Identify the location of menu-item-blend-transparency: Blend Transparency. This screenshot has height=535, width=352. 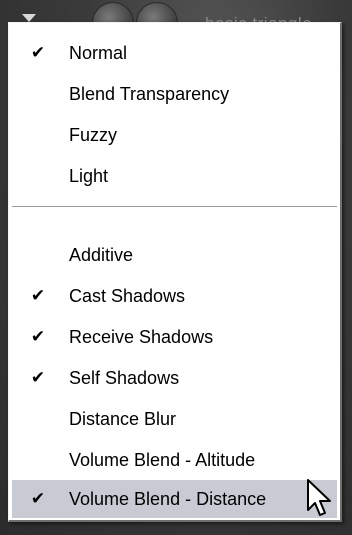
(174, 94).